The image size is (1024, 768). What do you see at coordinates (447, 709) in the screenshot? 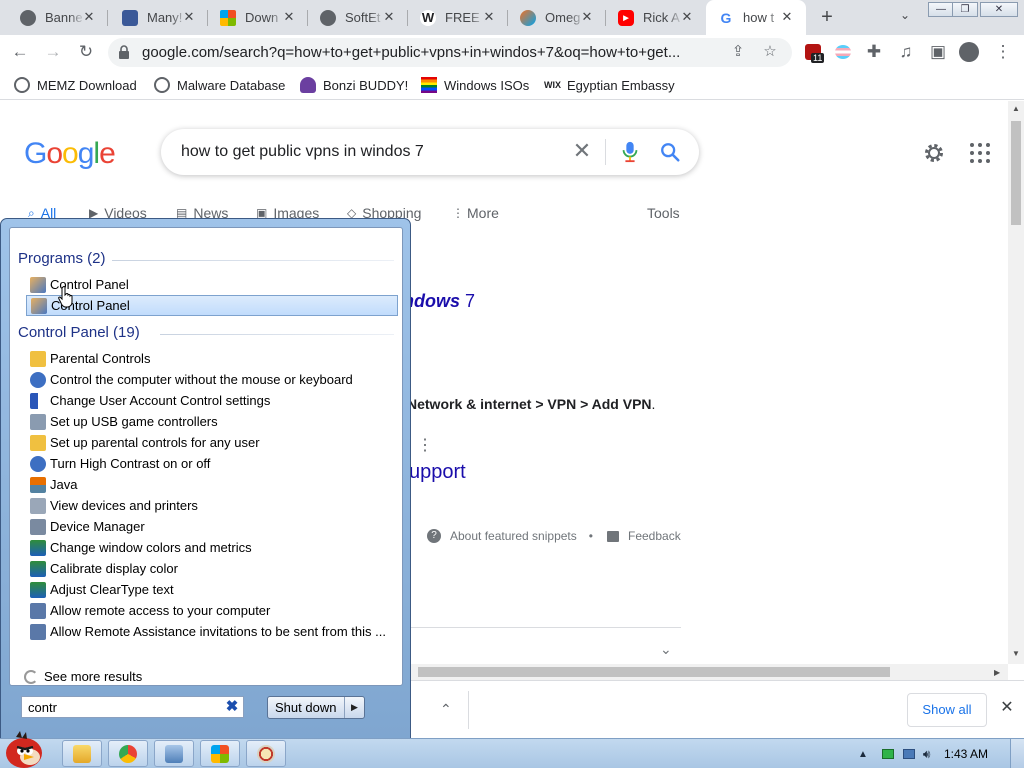
I see `chevron-up-icon: ⌃` at bounding box center [447, 709].